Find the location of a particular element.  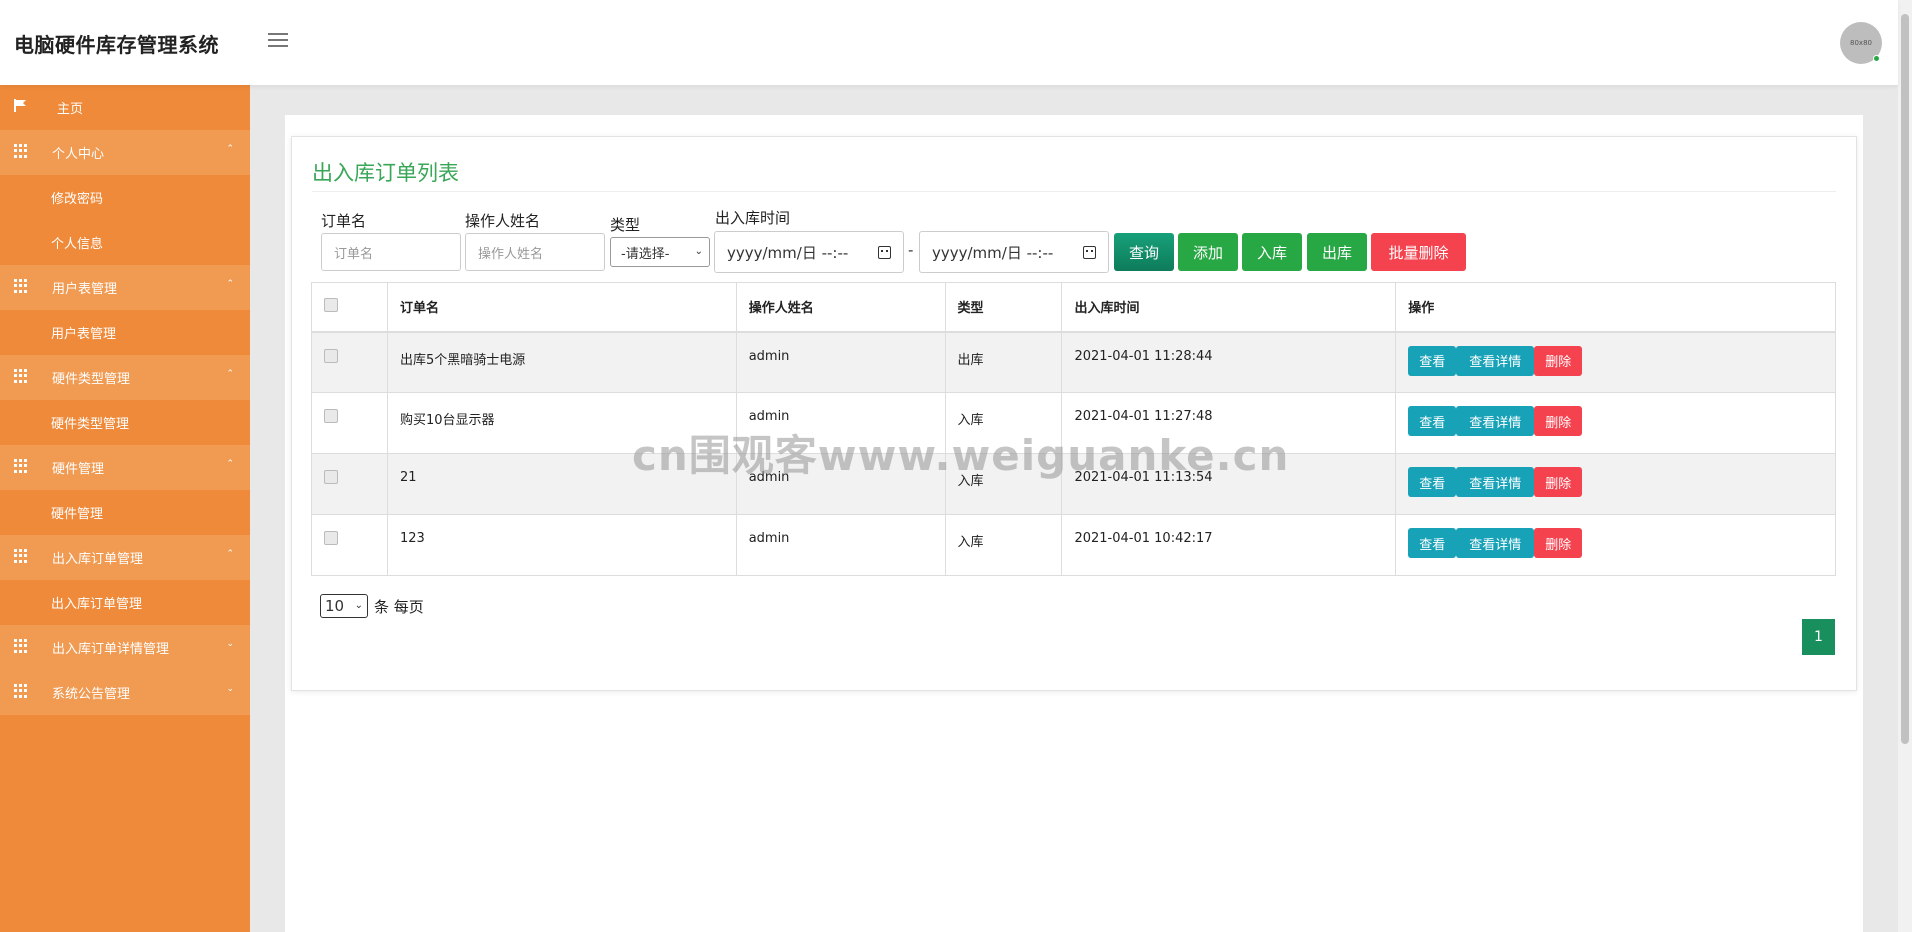

sidebar-item: 硬件管理 is located at coordinates (125, 512).